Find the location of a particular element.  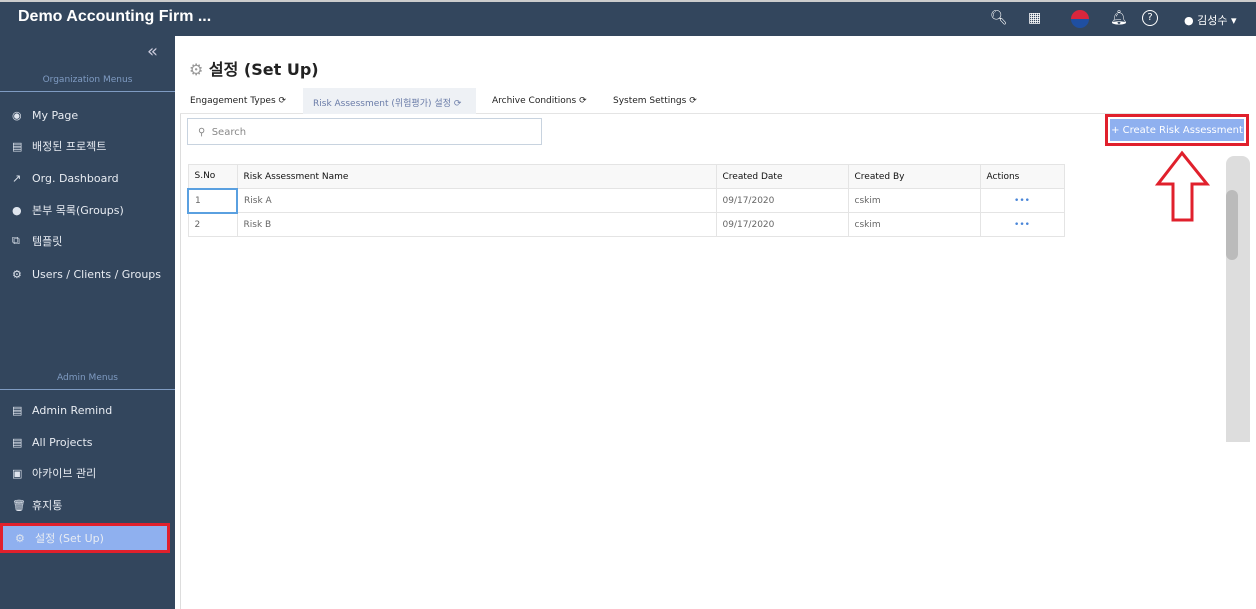

collapse-sidebar-icon: « is located at coordinates (152, 51).